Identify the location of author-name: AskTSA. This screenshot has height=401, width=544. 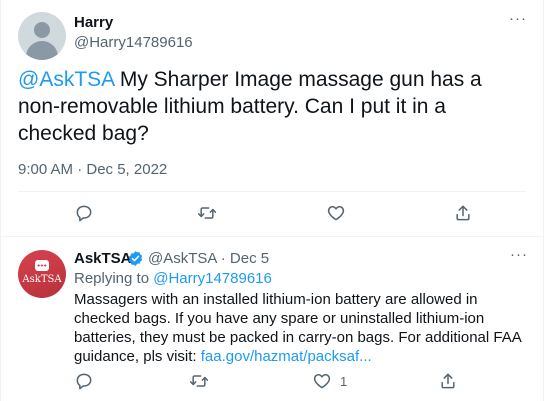
(103, 258).